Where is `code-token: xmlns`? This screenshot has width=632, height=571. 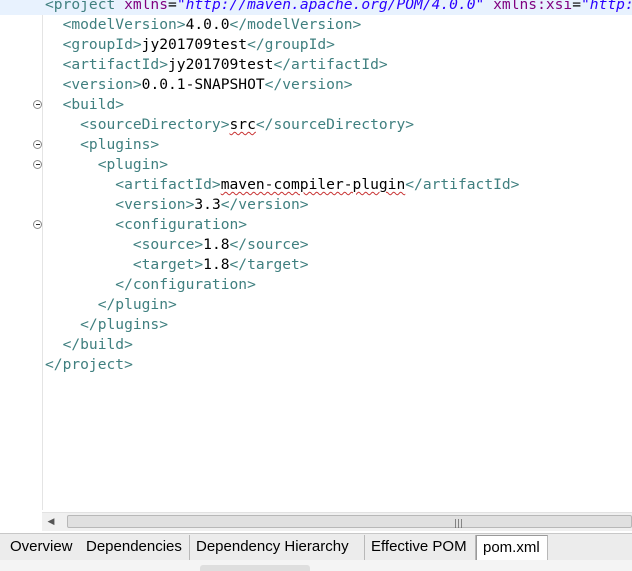 code-token: xmlns is located at coordinates (146, 6).